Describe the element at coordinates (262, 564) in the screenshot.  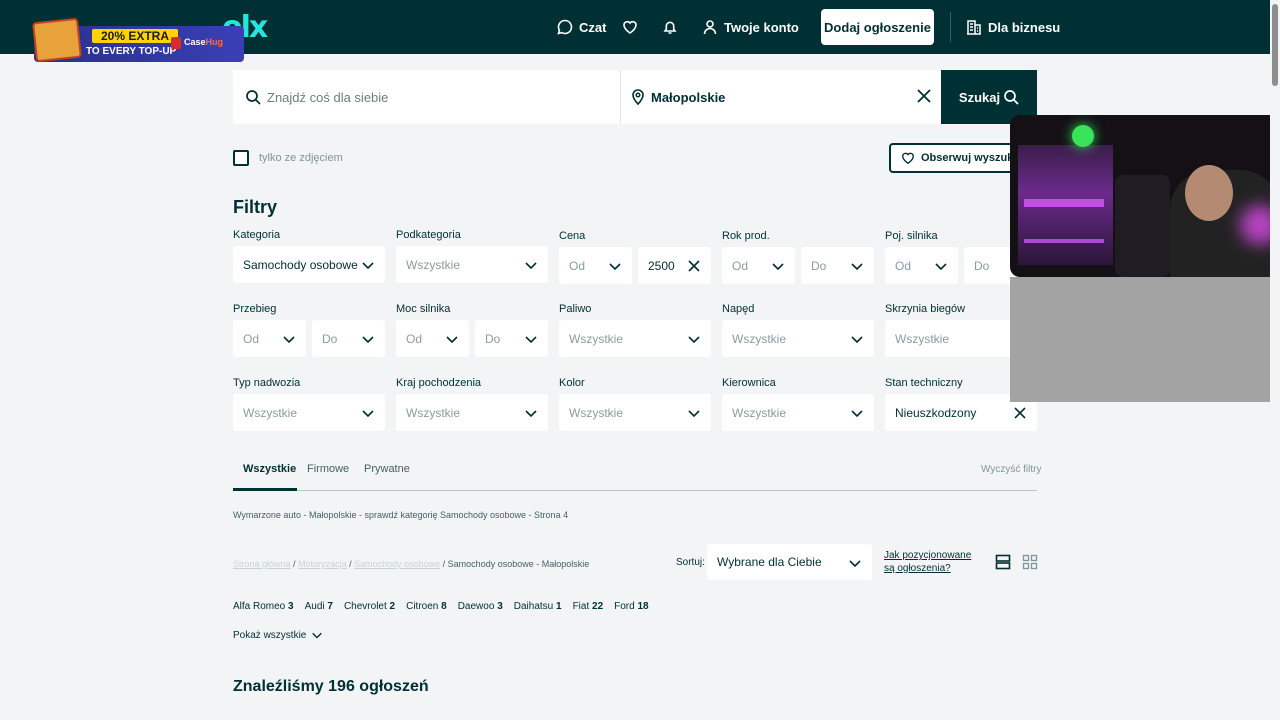
I see `breadcrumb-home: Strona główna` at that location.